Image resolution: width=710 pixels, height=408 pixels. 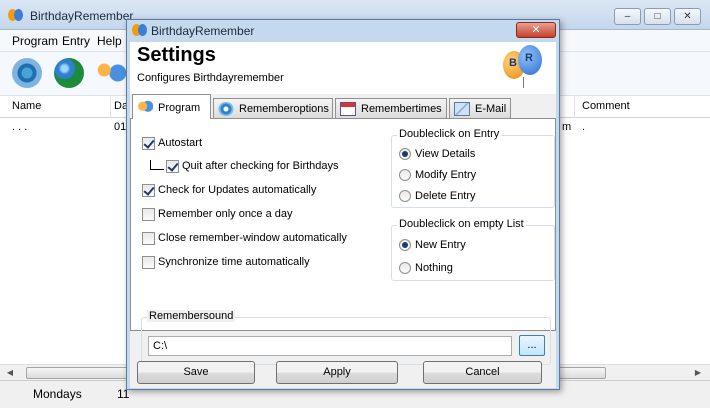 What do you see at coordinates (330, 346) in the screenshot?
I see `remembersound-path-input` at bounding box center [330, 346].